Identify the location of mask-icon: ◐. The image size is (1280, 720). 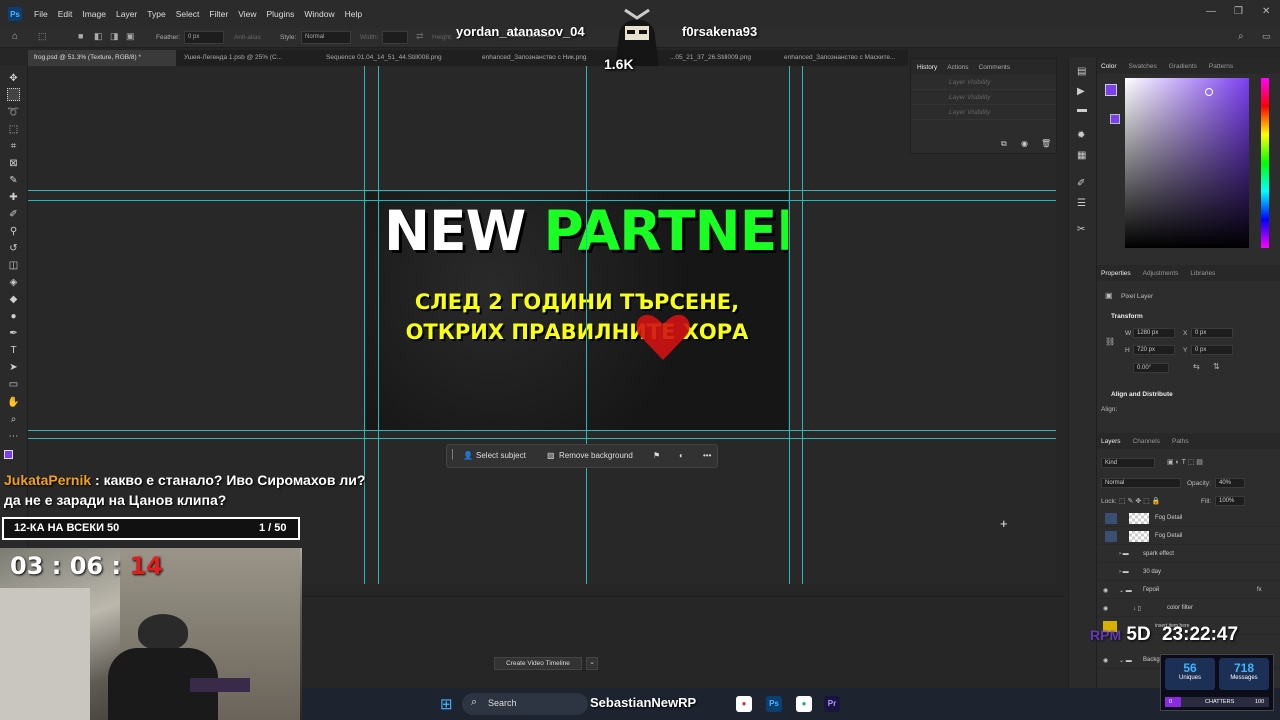
(681, 455).